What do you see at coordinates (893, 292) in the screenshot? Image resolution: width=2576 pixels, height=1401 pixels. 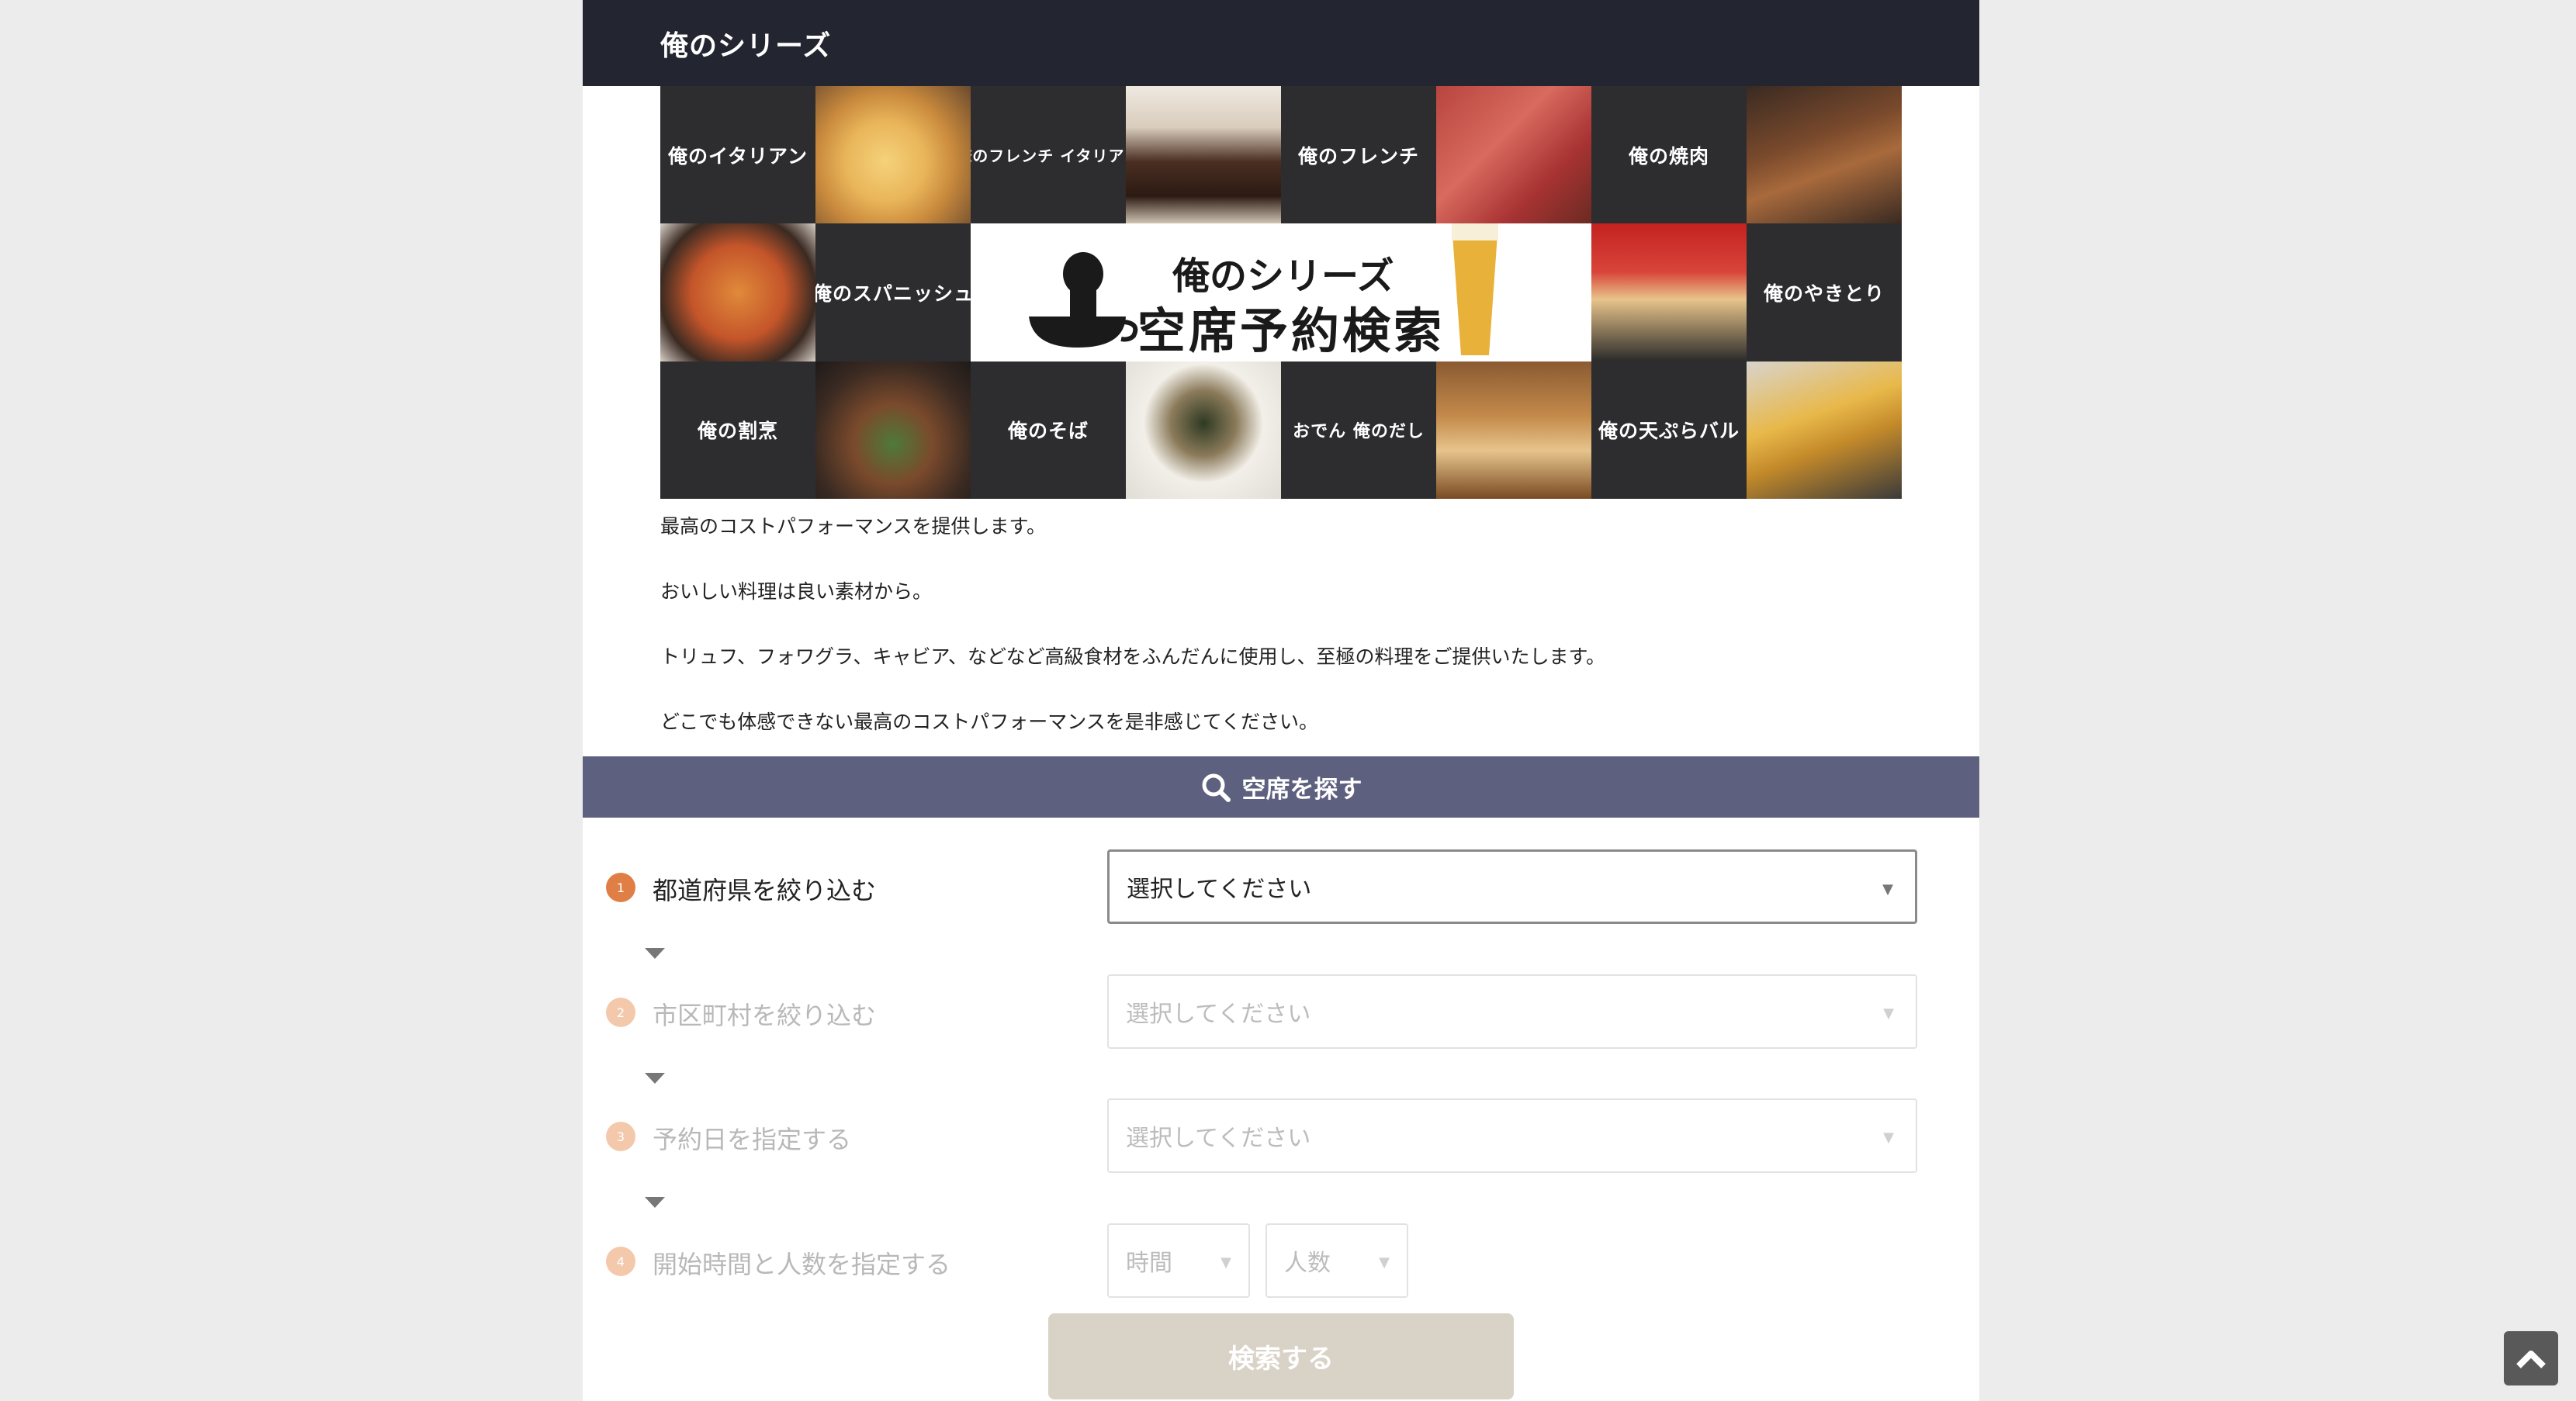 I see `banner-tile-spanish: 俺のスパニッシュ` at bounding box center [893, 292].